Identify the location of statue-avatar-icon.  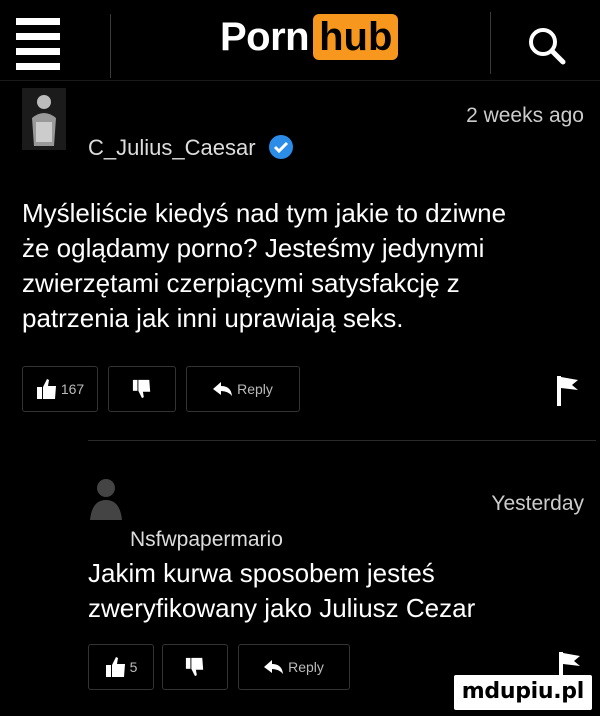
(44, 119).